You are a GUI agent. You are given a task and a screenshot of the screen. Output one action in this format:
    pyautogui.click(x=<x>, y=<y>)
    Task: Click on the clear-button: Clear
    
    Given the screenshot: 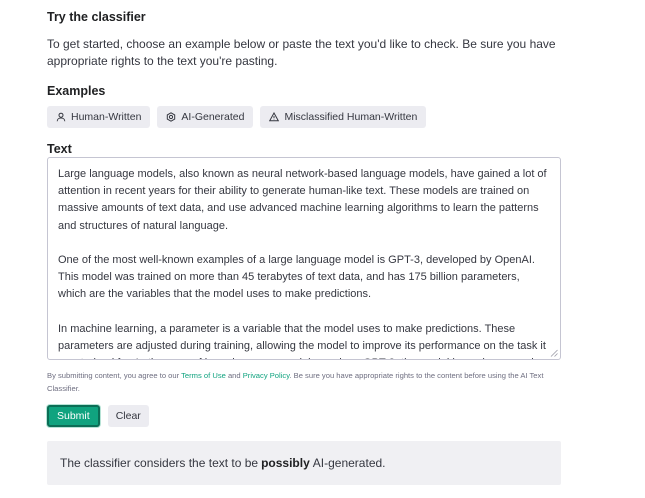 What is the action you would take?
    pyautogui.click(x=128, y=416)
    